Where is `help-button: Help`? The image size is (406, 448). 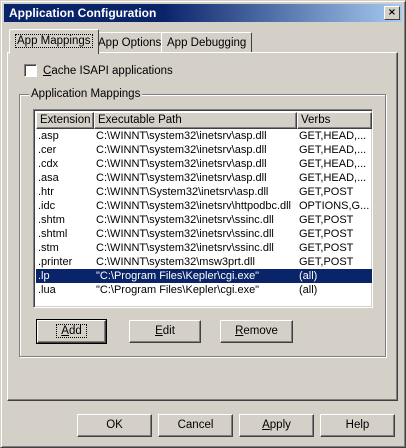
help-button: Help is located at coordinates (357, 425).